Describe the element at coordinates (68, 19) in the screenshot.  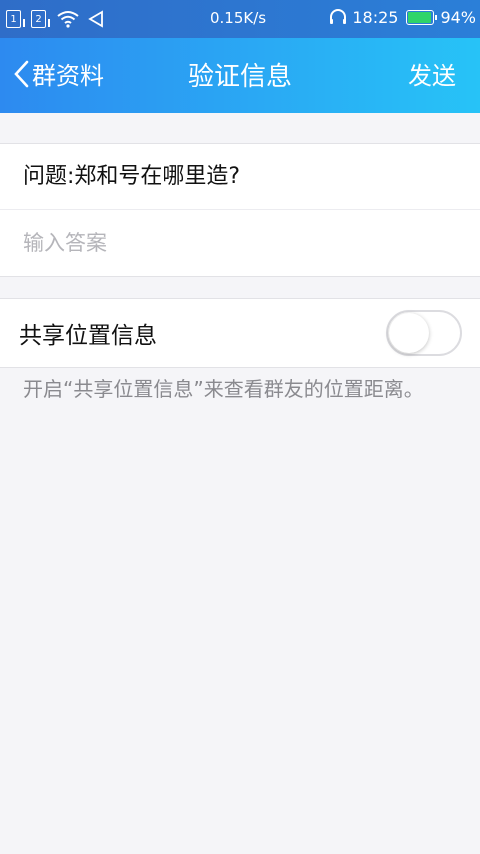
I see `wifi-icon` at that location.